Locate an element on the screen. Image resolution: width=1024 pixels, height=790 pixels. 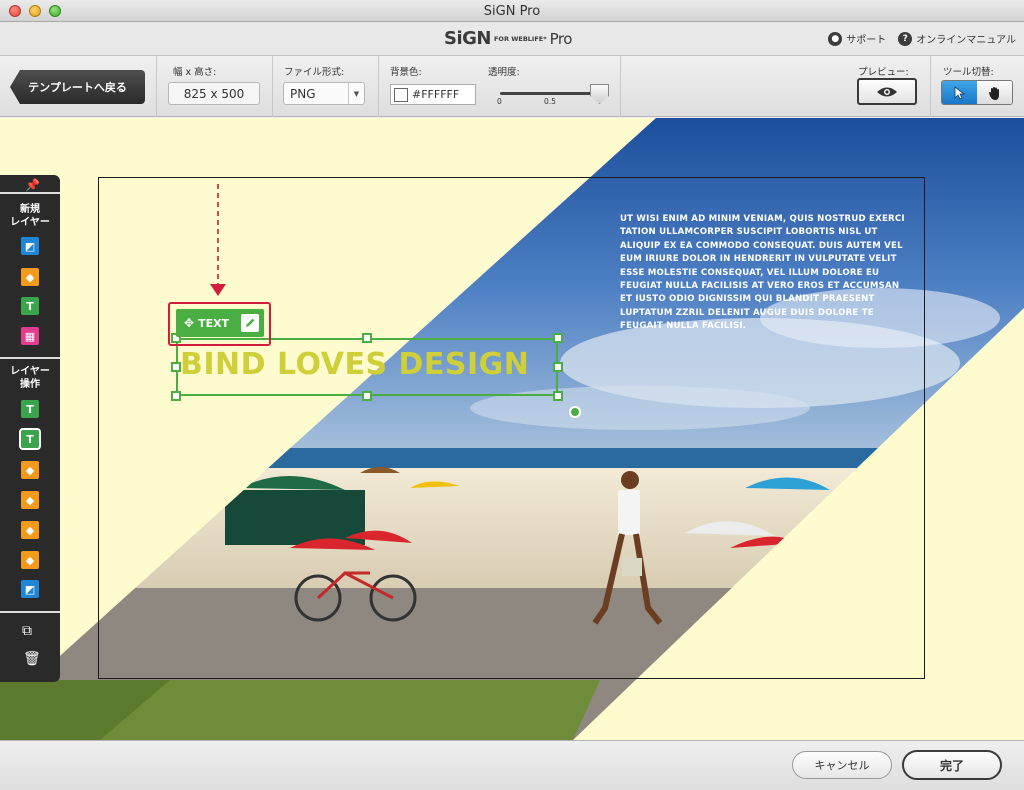
duplicate-layer-icon: ⧉ is located at coordinates (27, 631).